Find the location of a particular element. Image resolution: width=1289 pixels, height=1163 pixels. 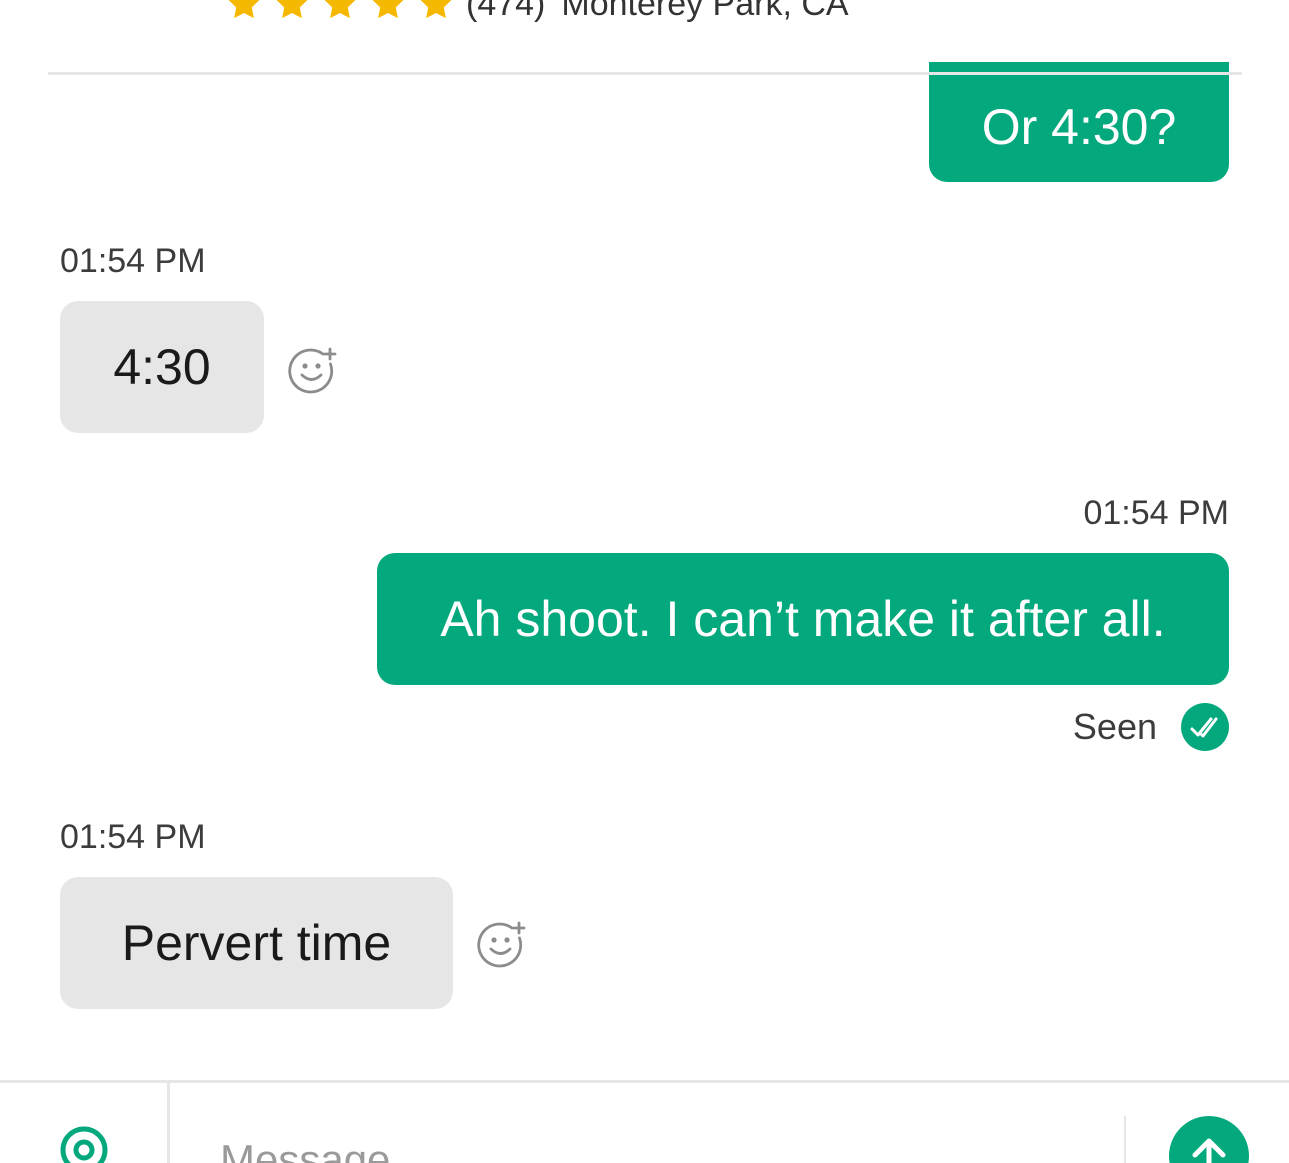

provider-location: Monterey Park, CA is located at coordinates (705, 11).